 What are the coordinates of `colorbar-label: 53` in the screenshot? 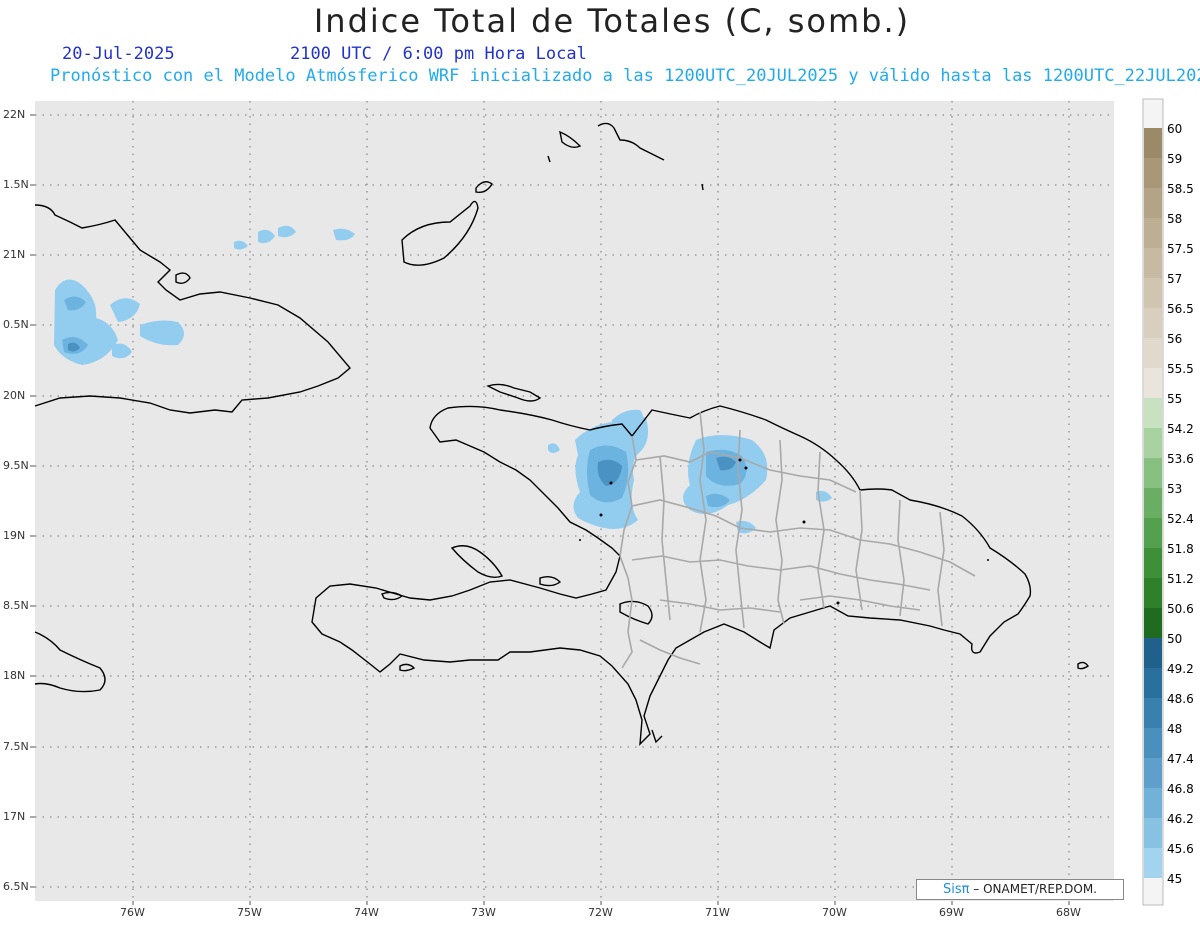 It's located at (1175, 489).